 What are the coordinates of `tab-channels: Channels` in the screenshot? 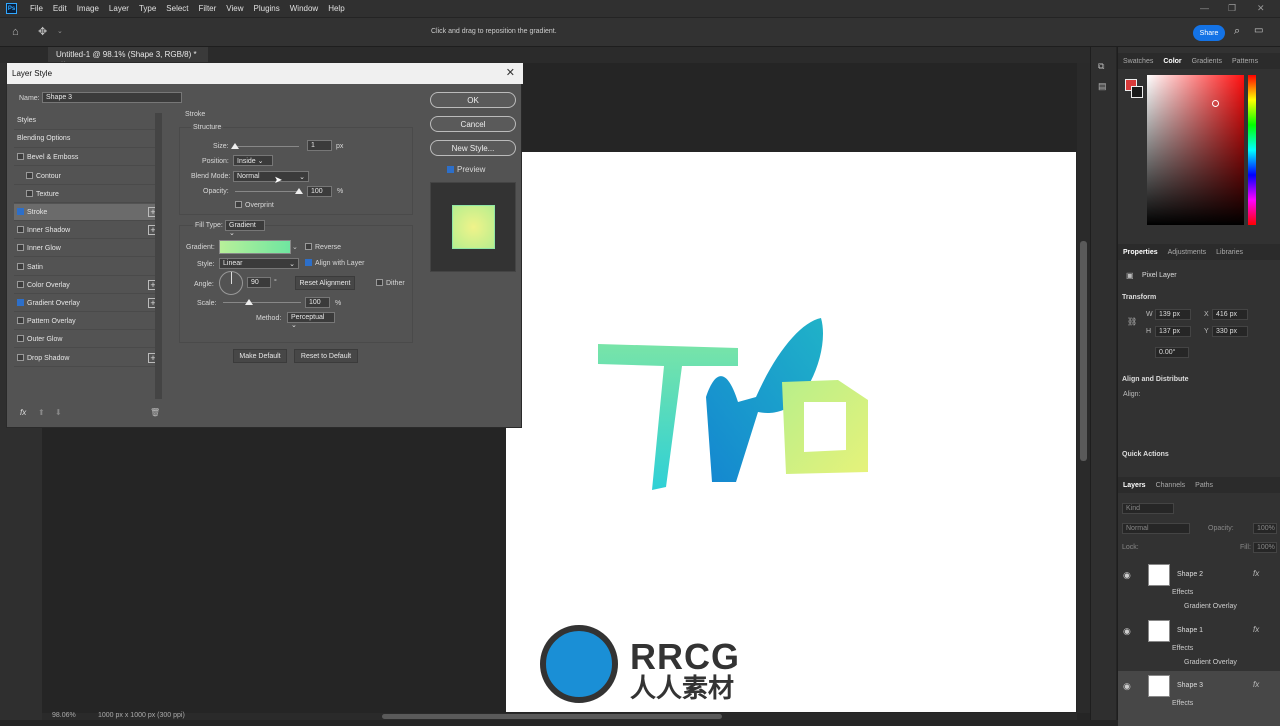 It's located at (1171, 485).